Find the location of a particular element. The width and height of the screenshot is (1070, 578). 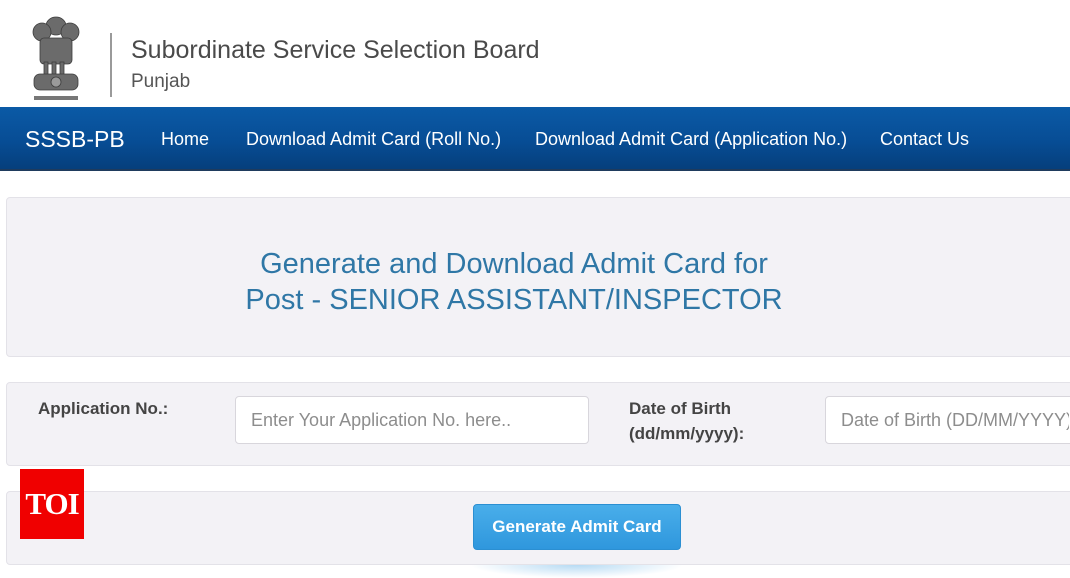

page-title-line-2: Post - SENIOR ASSISTANT/INSPECTOR is located at coordinates (514, 300).